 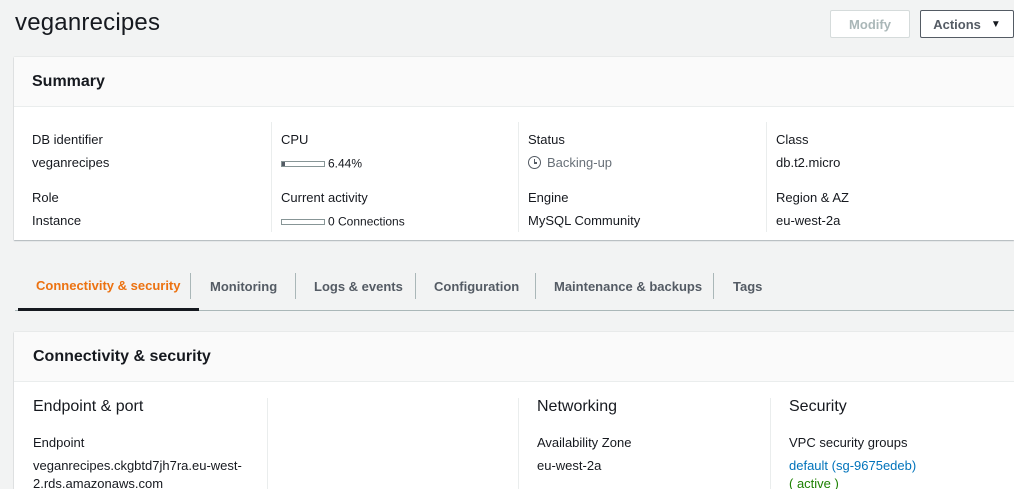 What do you see at coordinates (392, 443) in the screenshot?
I see `empty-section` at bounding box center [392, 443].